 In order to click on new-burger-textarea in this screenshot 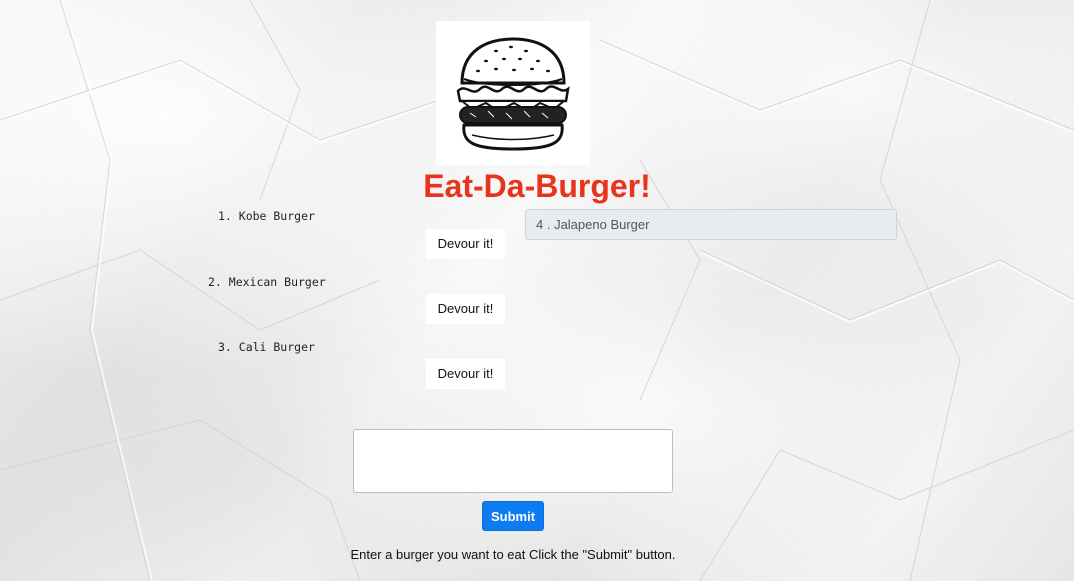, I will do `click(513, 461)`.